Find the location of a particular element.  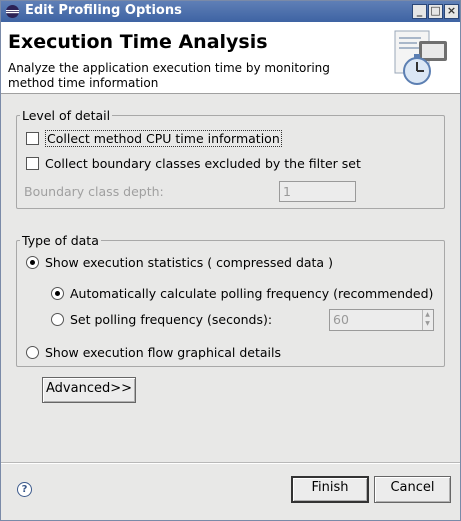

collect-cpu-checkbox is located at coordinates (32, 138).